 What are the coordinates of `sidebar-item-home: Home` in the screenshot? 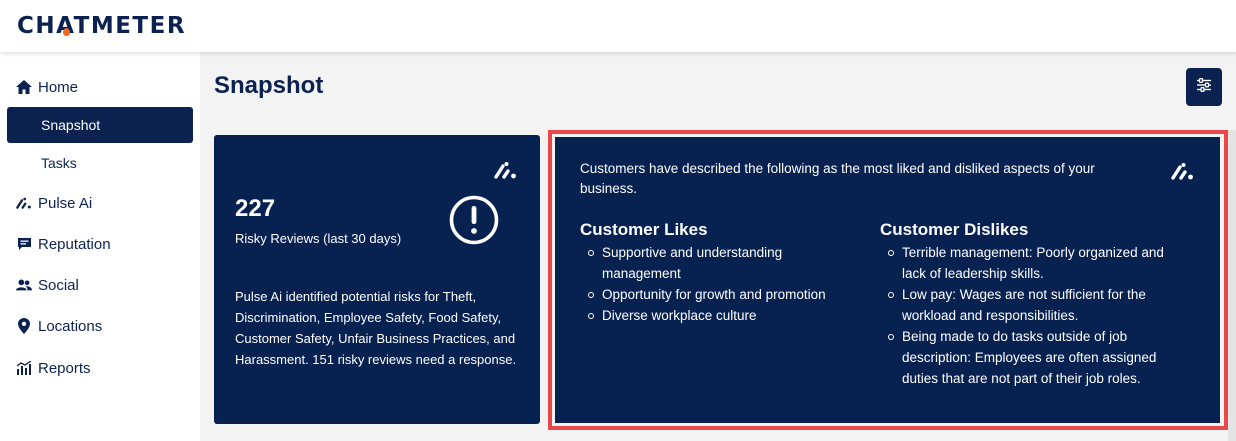 It's located at (47, 87).